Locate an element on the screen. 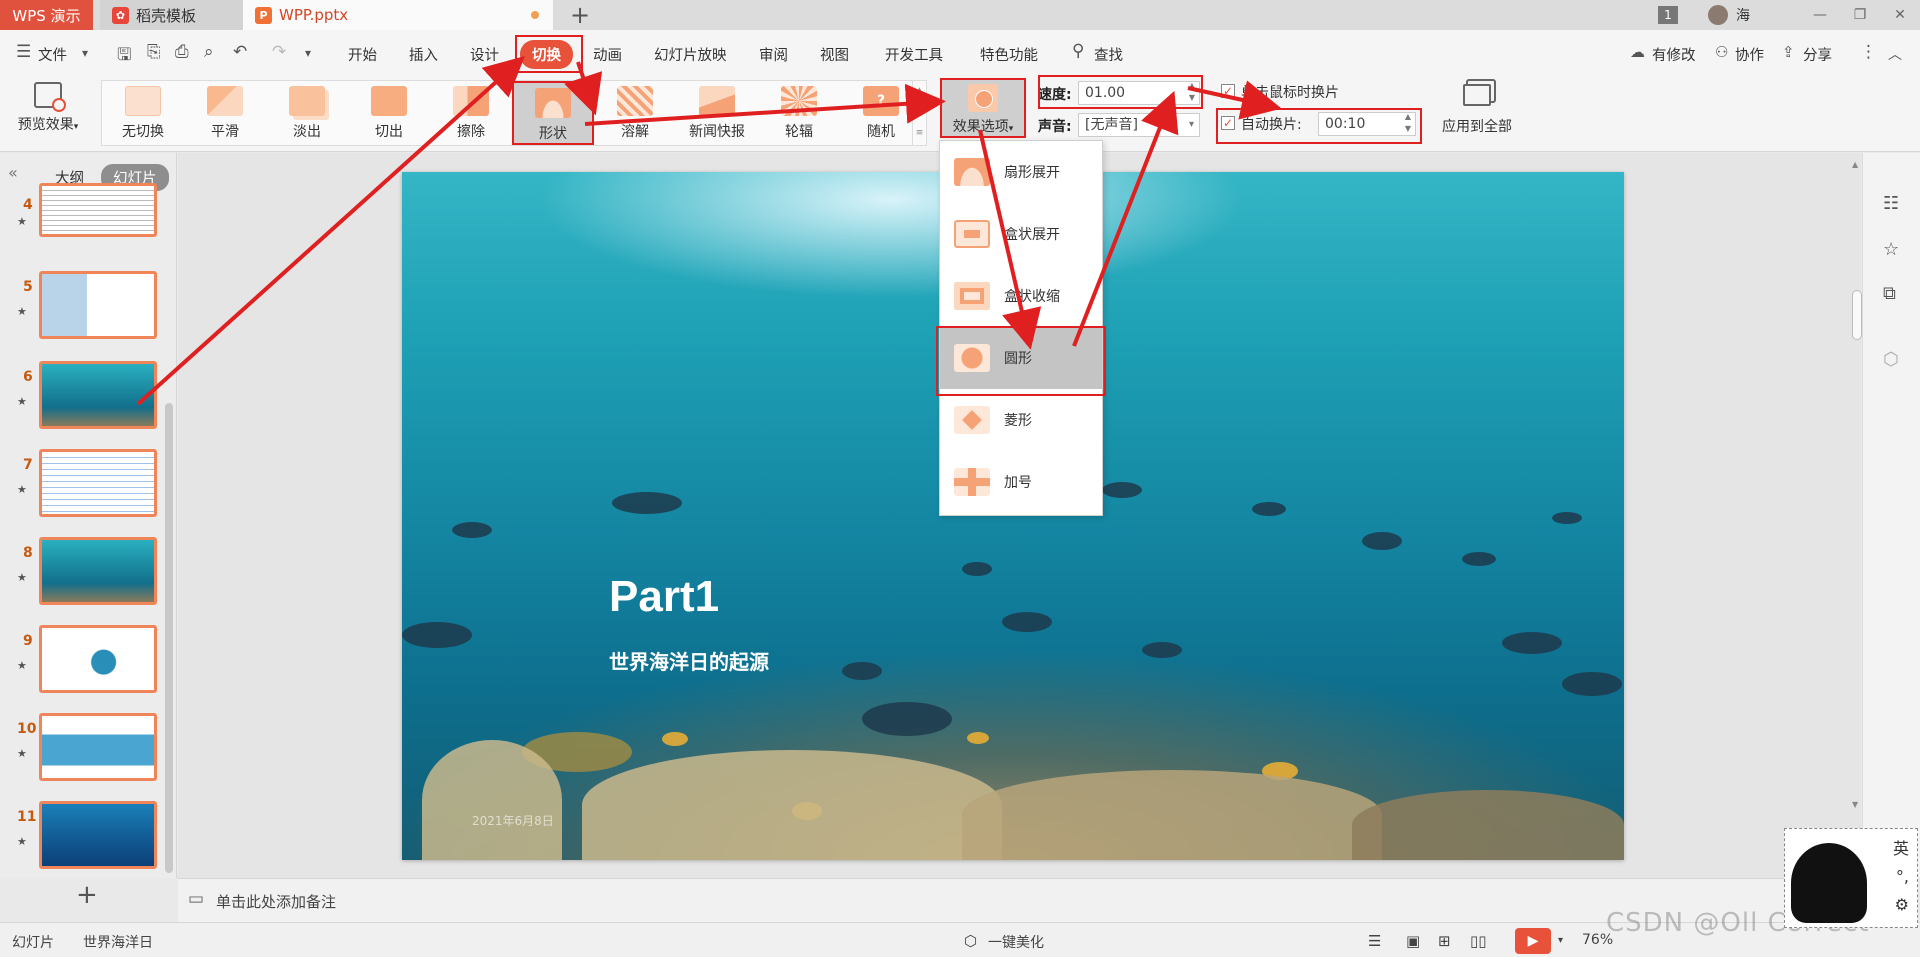 Image resolution: width=1920 pixels, height=957 pixels. gallery-scroll: ▲ ▼ ≡ is located at coordinates (919, 113).